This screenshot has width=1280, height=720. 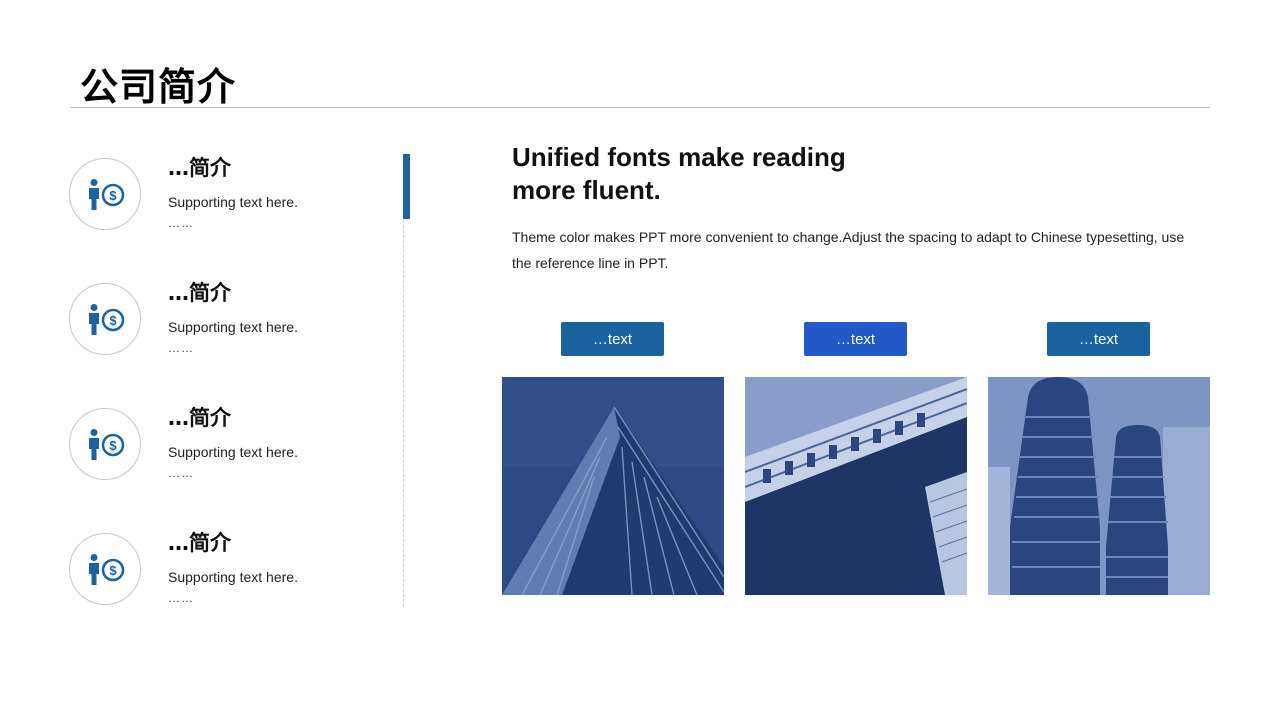 I want to click on divider-accent-bar, so click(x=406, y=186).